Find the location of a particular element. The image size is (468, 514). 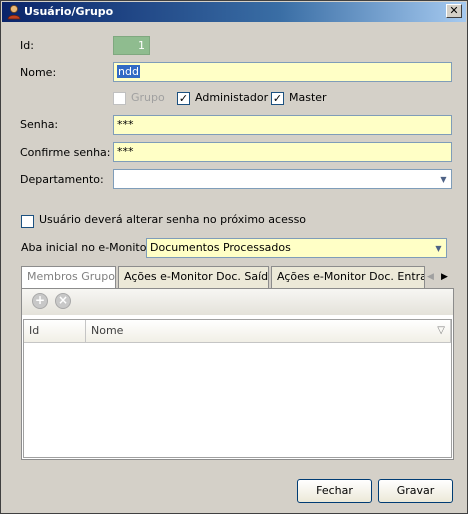

aba-inicial-label: Aba inicial no e-Monitor: is located at coordinates (88, 247).